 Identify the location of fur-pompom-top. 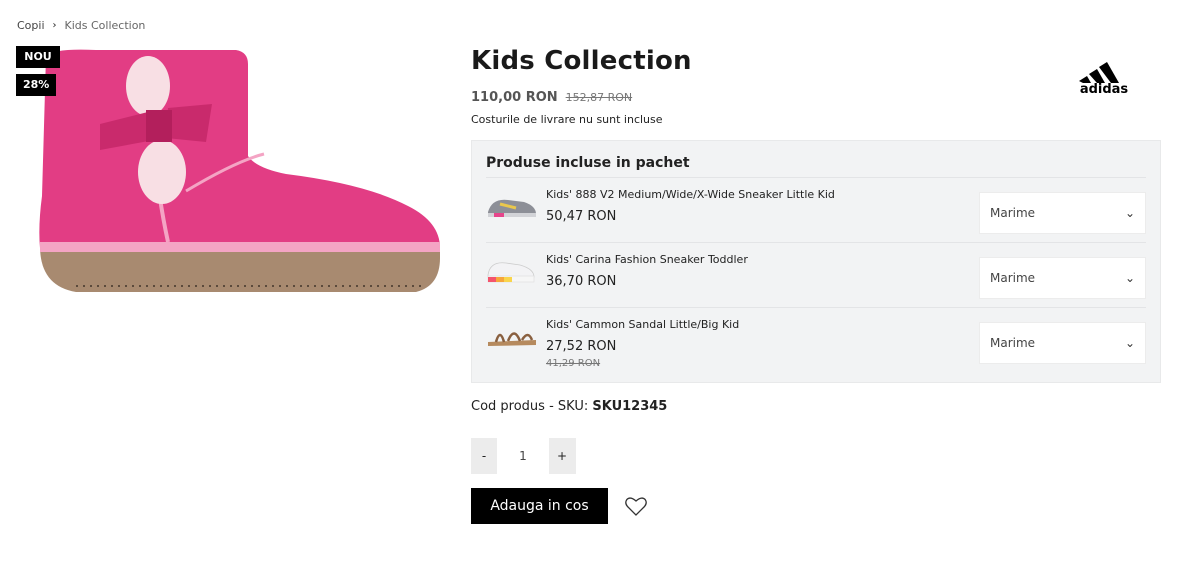
(148, 86).